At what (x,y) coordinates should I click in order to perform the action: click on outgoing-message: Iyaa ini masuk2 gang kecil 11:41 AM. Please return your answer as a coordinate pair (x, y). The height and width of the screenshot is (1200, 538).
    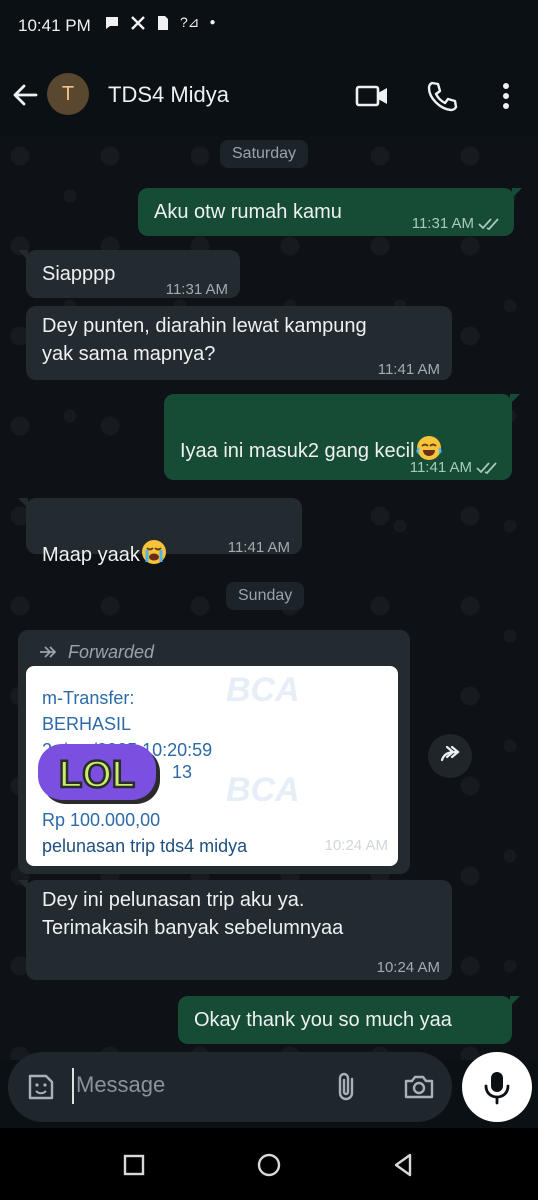
    Looking at the image, I should click on (342, 438).